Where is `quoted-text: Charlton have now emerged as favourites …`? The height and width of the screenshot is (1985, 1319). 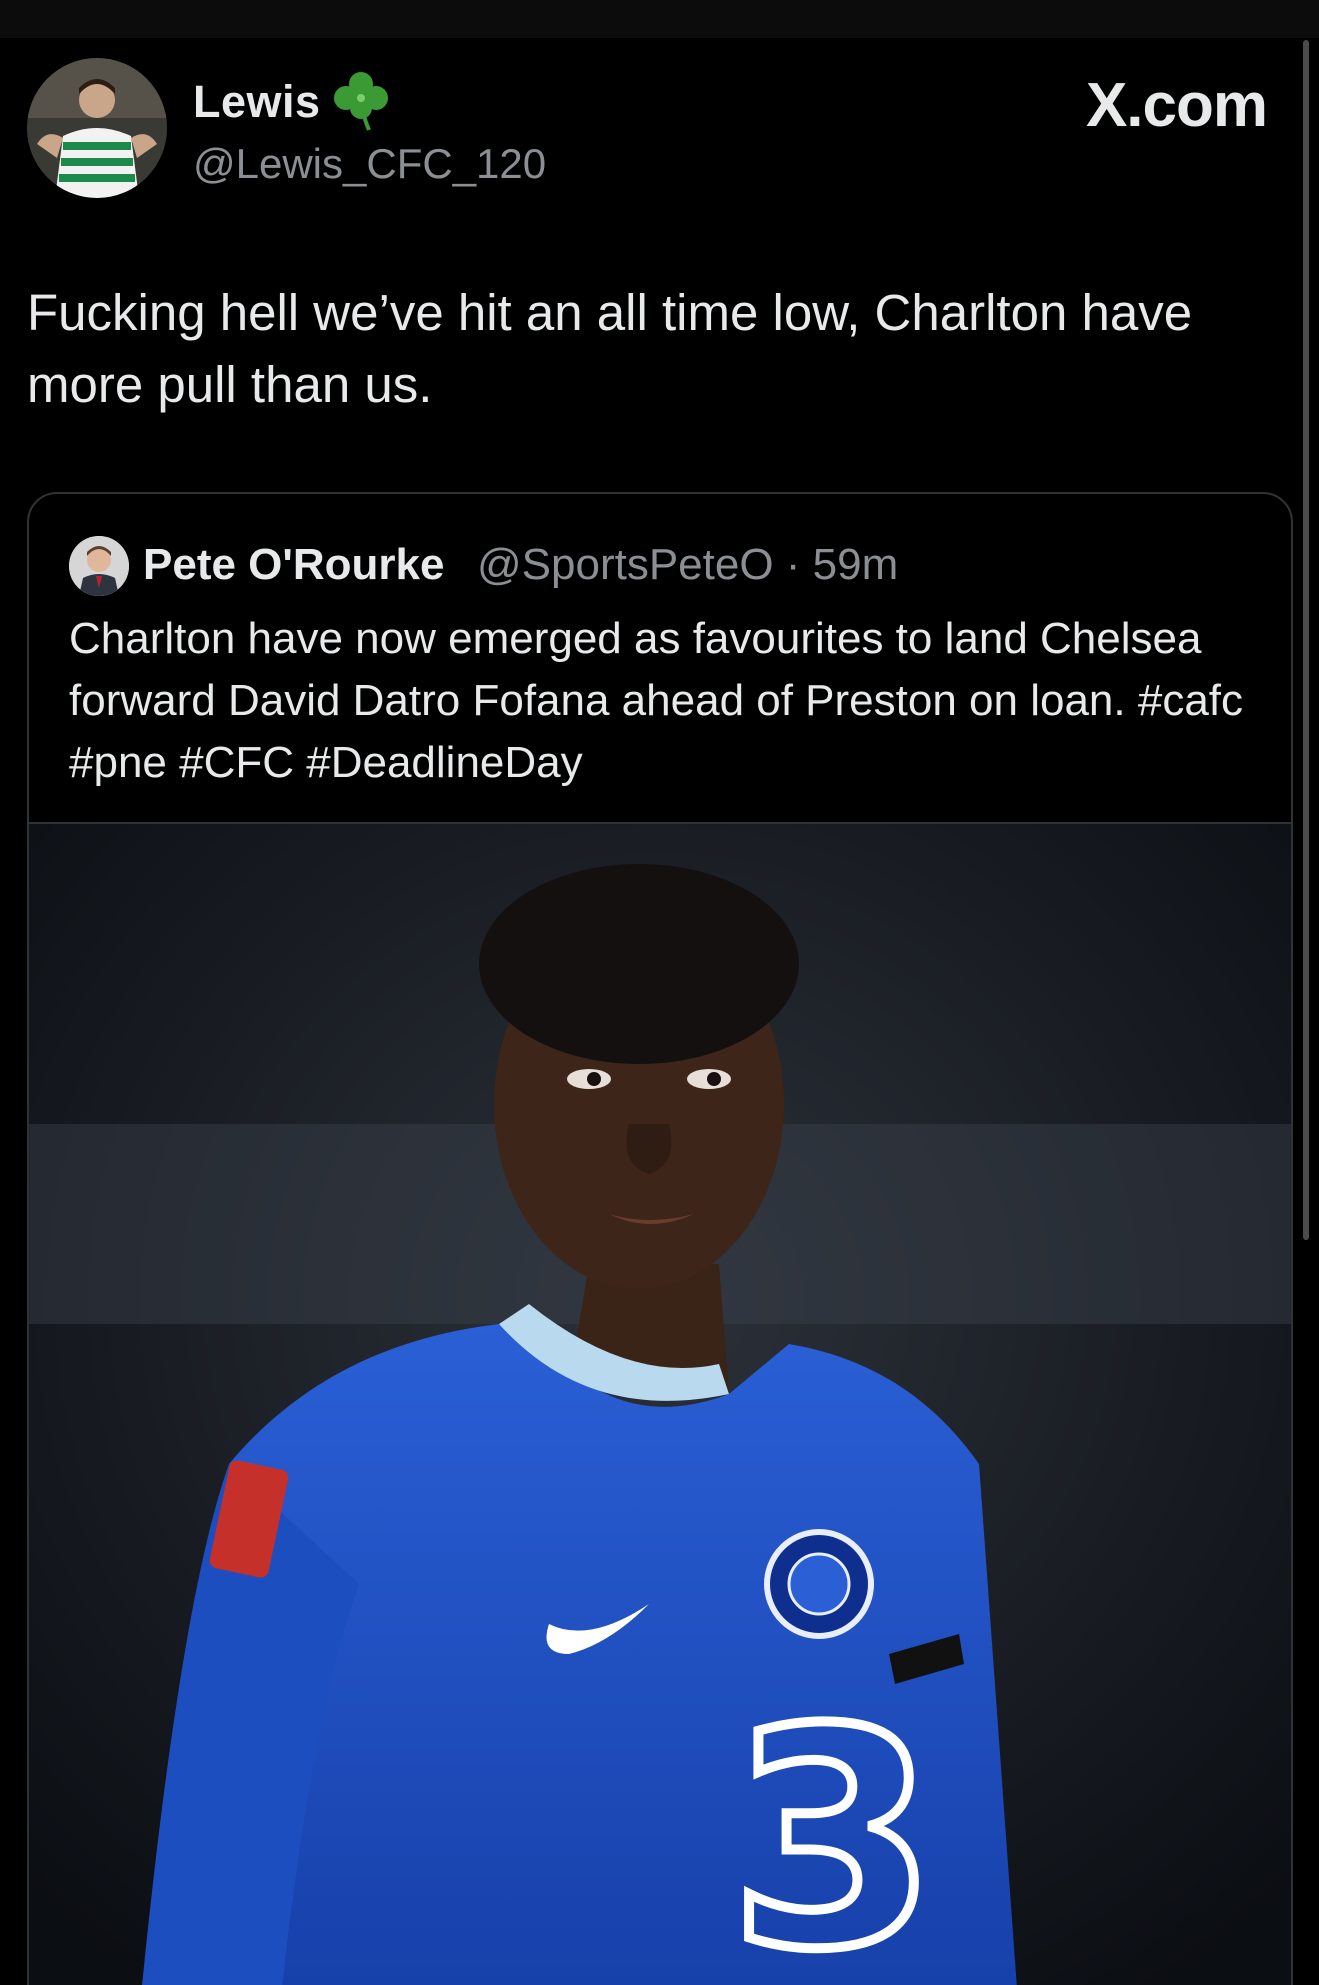 quoted-text: Charlton have now emerged as favourites … is located at coordinates (656, 700).